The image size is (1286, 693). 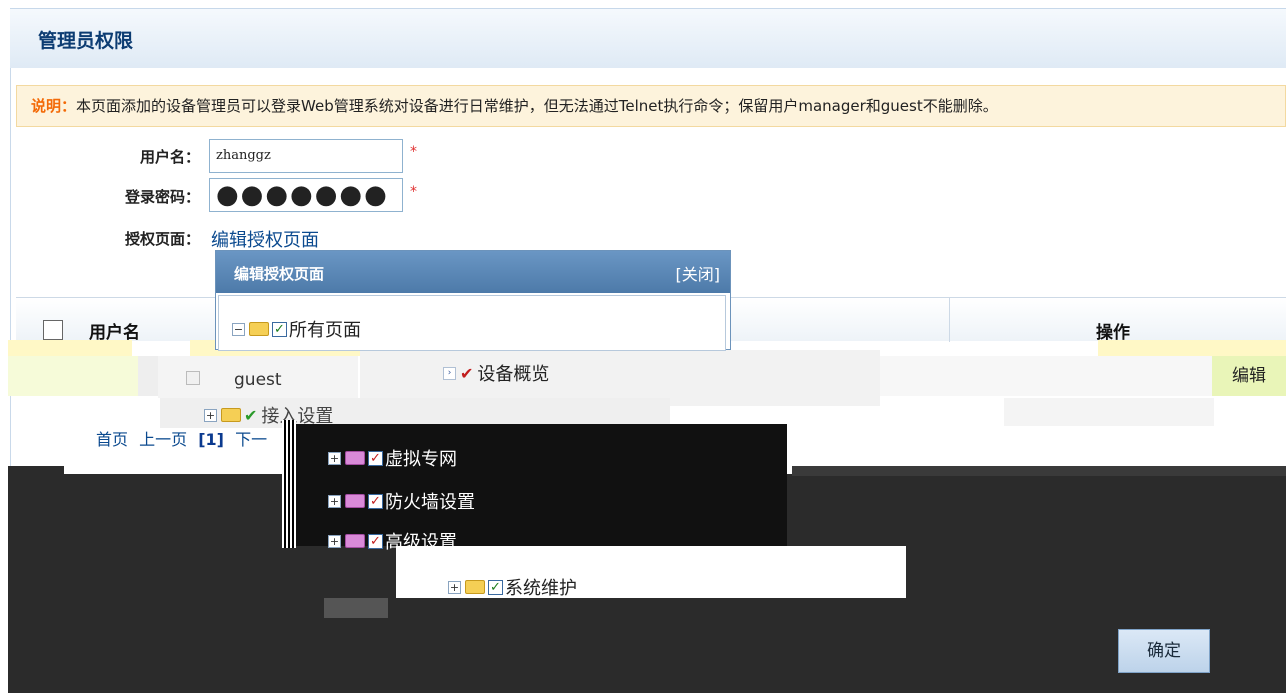 What do you see at coordinates (430, 502) in the screenshot?
I see `tree-item-label: 防火墙设置` at bounding box center [430, 502].